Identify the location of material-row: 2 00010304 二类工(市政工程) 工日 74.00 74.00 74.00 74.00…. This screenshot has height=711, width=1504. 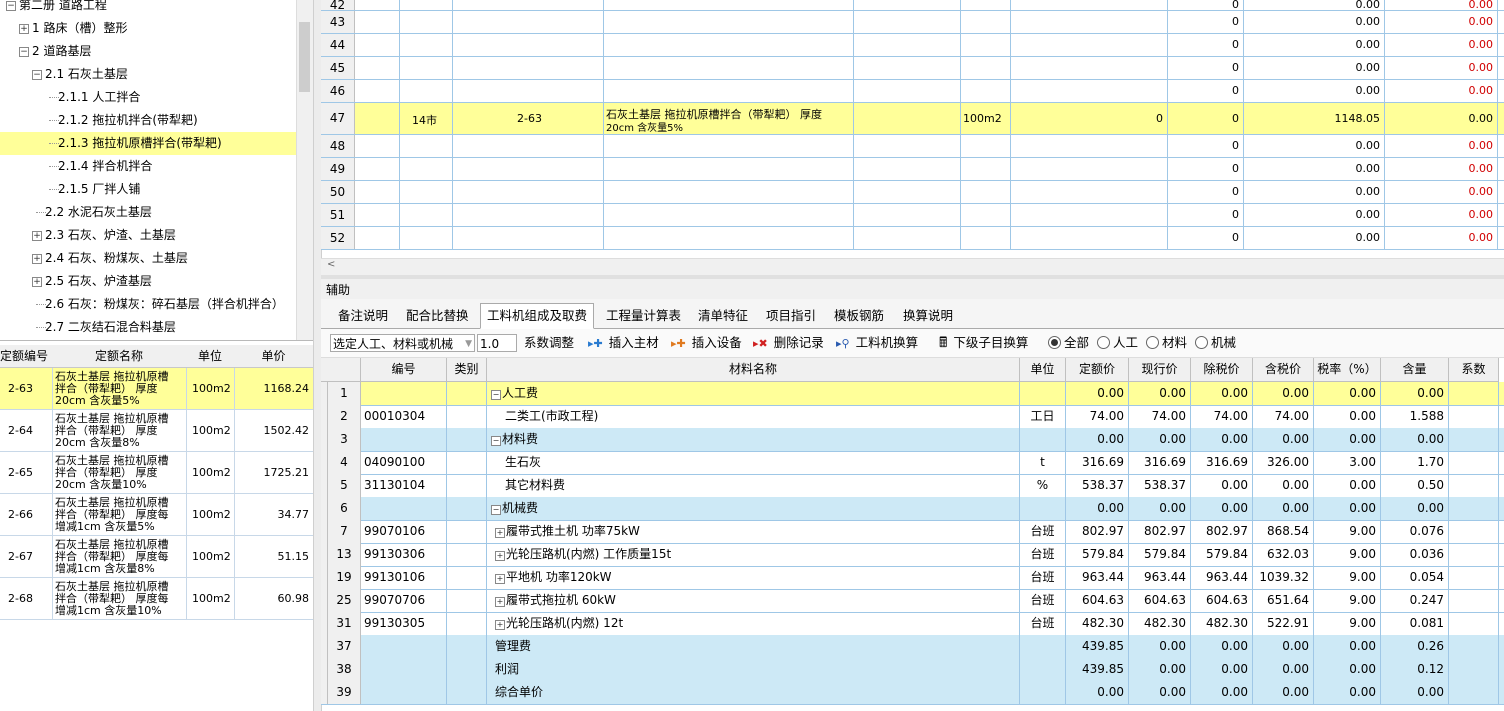
(912, 417).